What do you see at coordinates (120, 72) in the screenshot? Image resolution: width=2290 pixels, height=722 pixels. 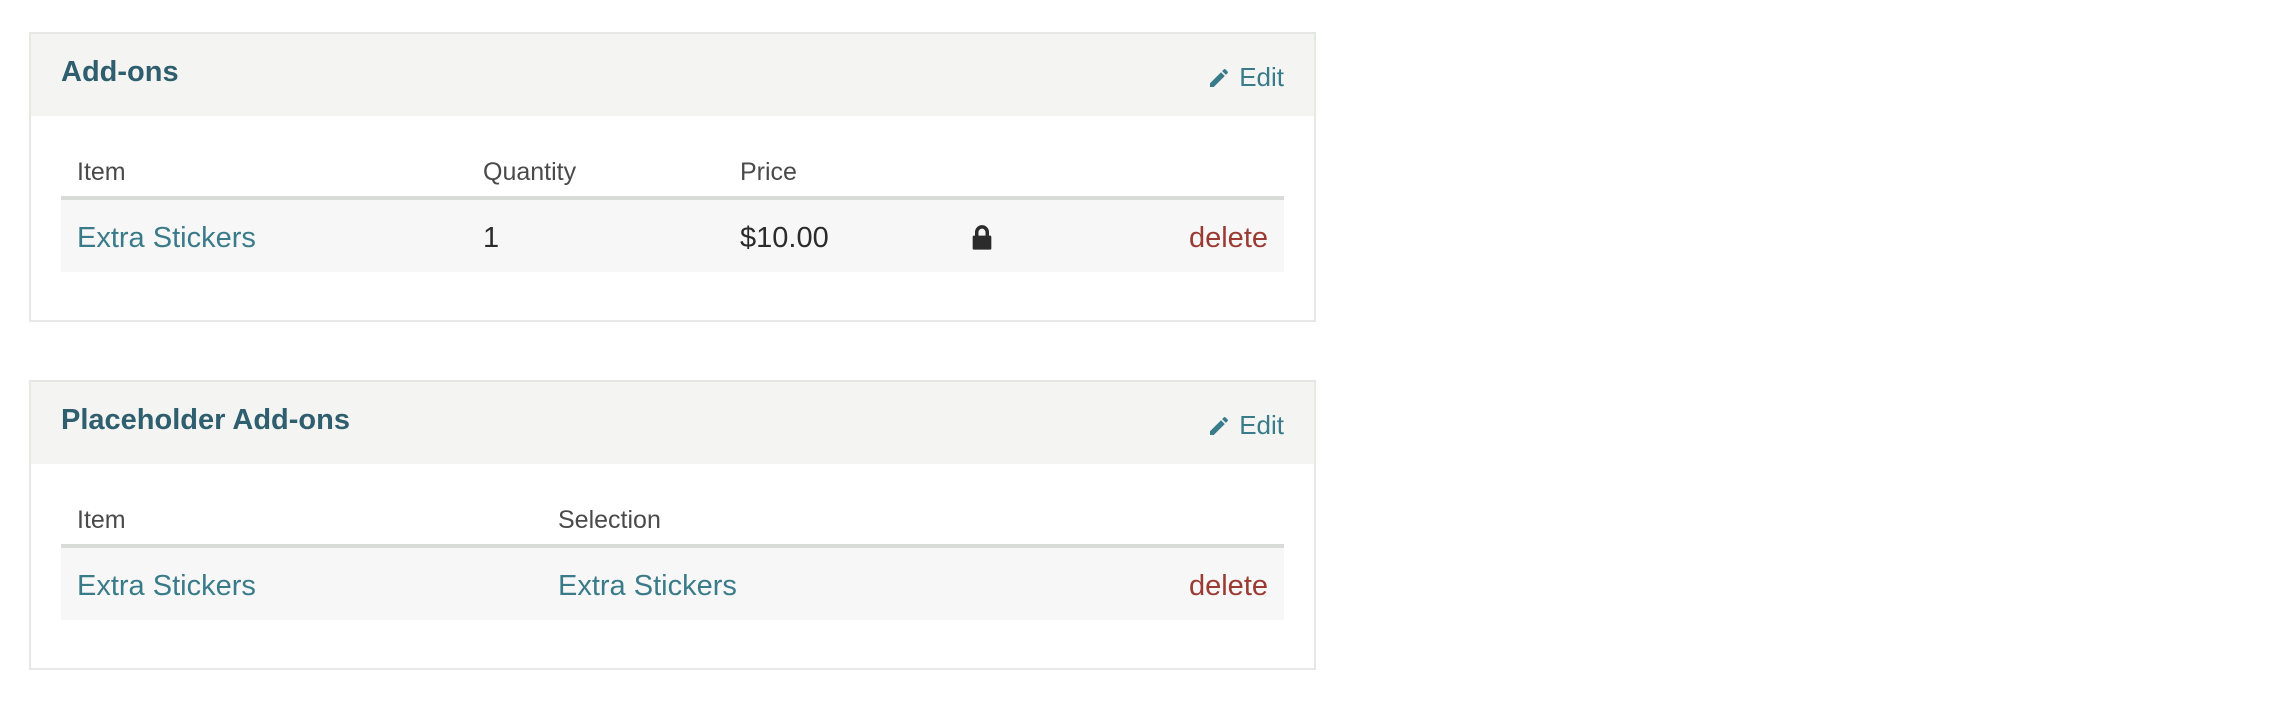 I see `addons-title: Add-ons` at bounding box center [120, 72].